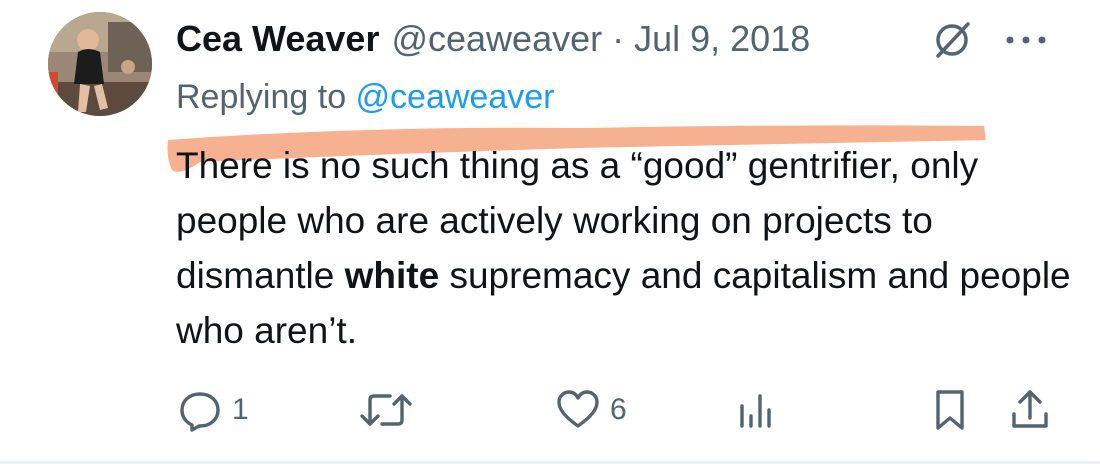 Image resolution: width=1100 pixels, height=464 pixels. Describe the element at coordinates (722, 39) in the screenshot. I see `tweet-date: Jul 9, 2018` at that location.